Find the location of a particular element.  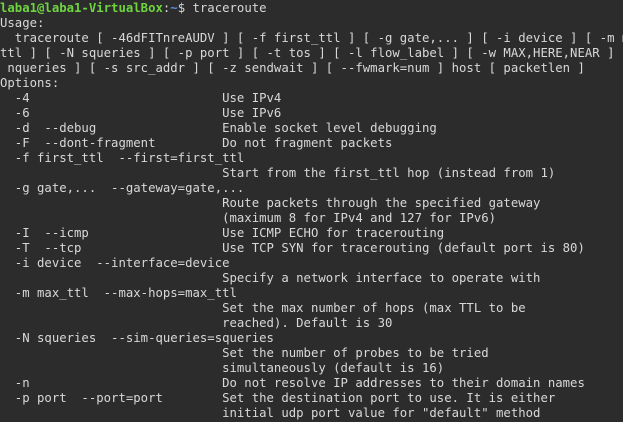

output-line: simultaneously (default is 16) is located at coordinates (222, 368).